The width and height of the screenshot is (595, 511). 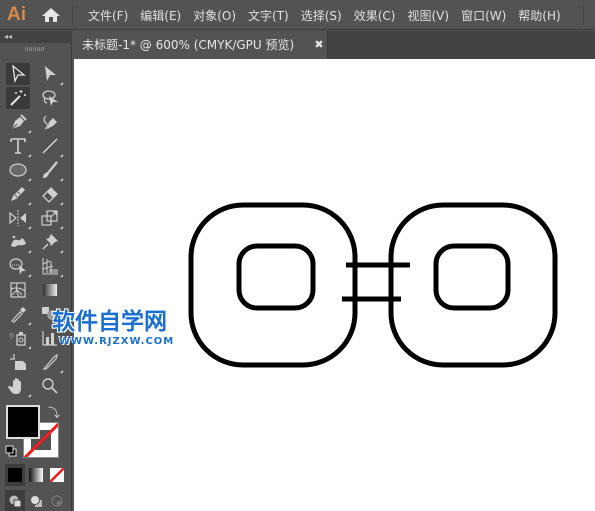 I want to click on reflect-tool, so click(x=18, y=218).